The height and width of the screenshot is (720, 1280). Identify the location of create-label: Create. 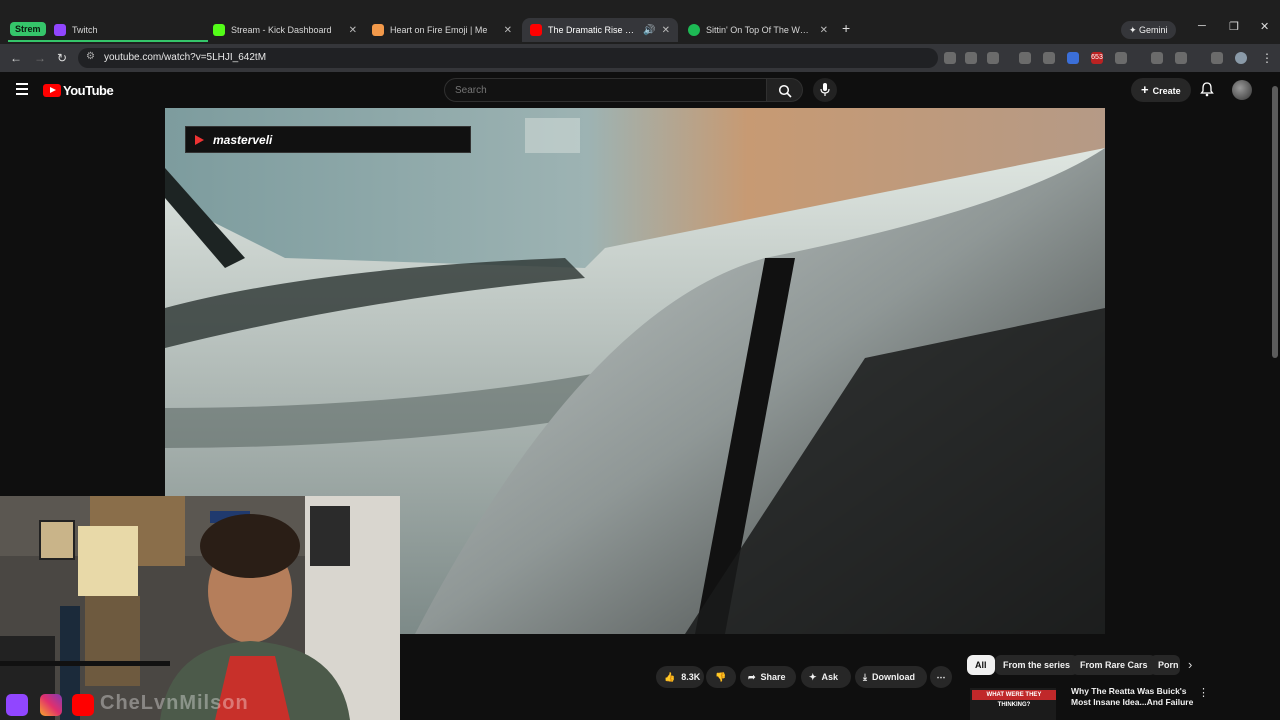
(1166, 91).